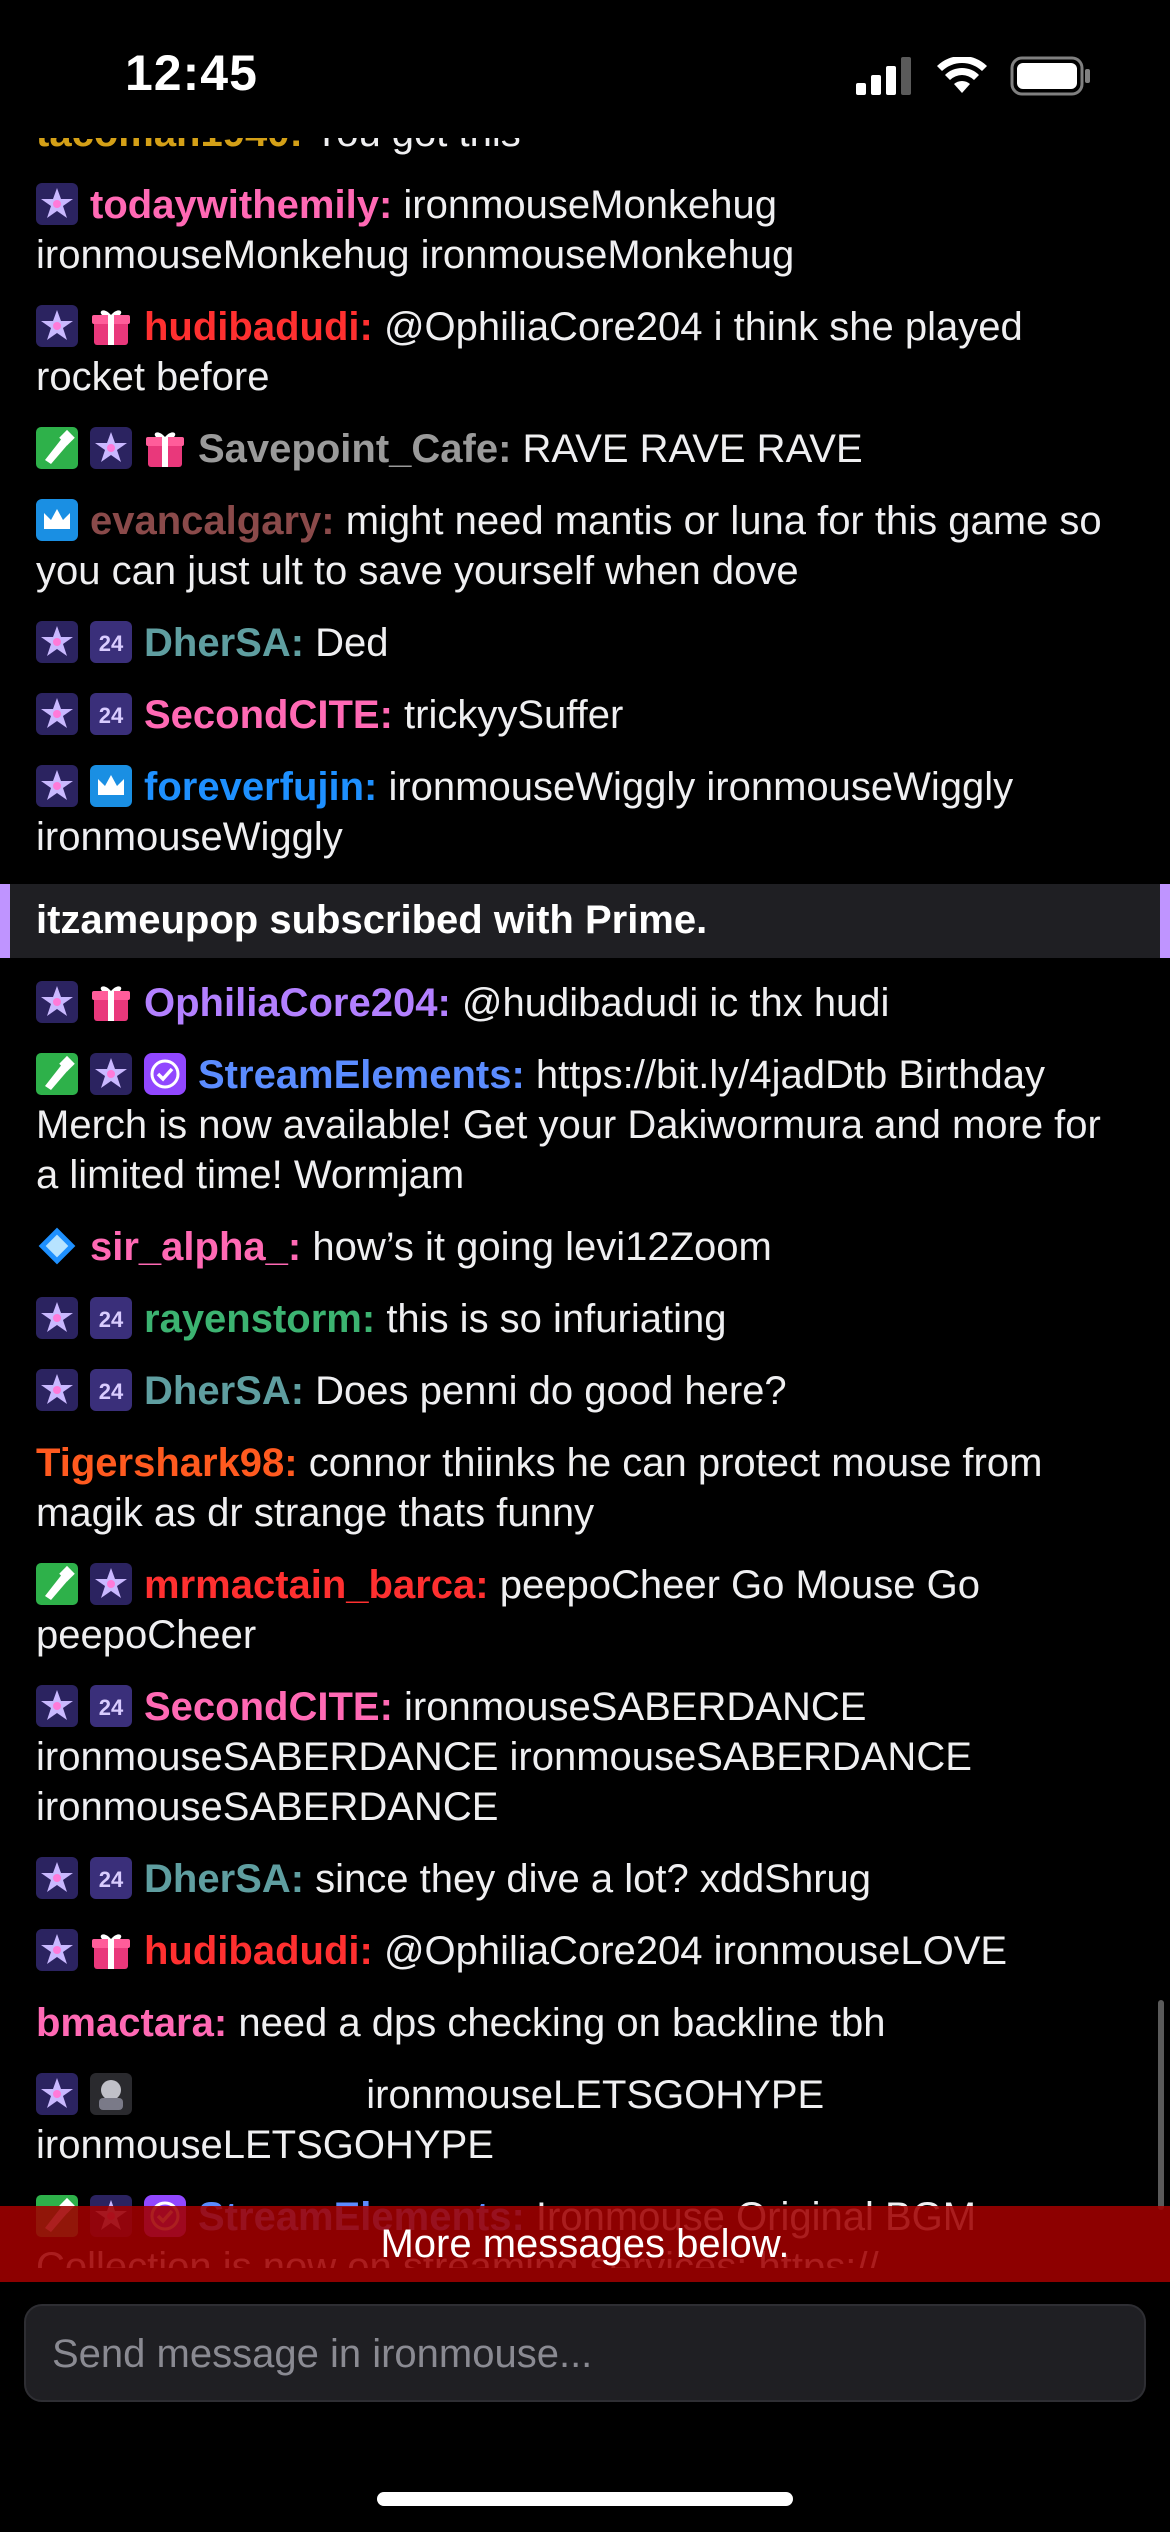  Describe the element at coordinates (372, 920) in the screenshot. I see `subscription-notice-text: itzameupop subscribed with Prime.` at that location.